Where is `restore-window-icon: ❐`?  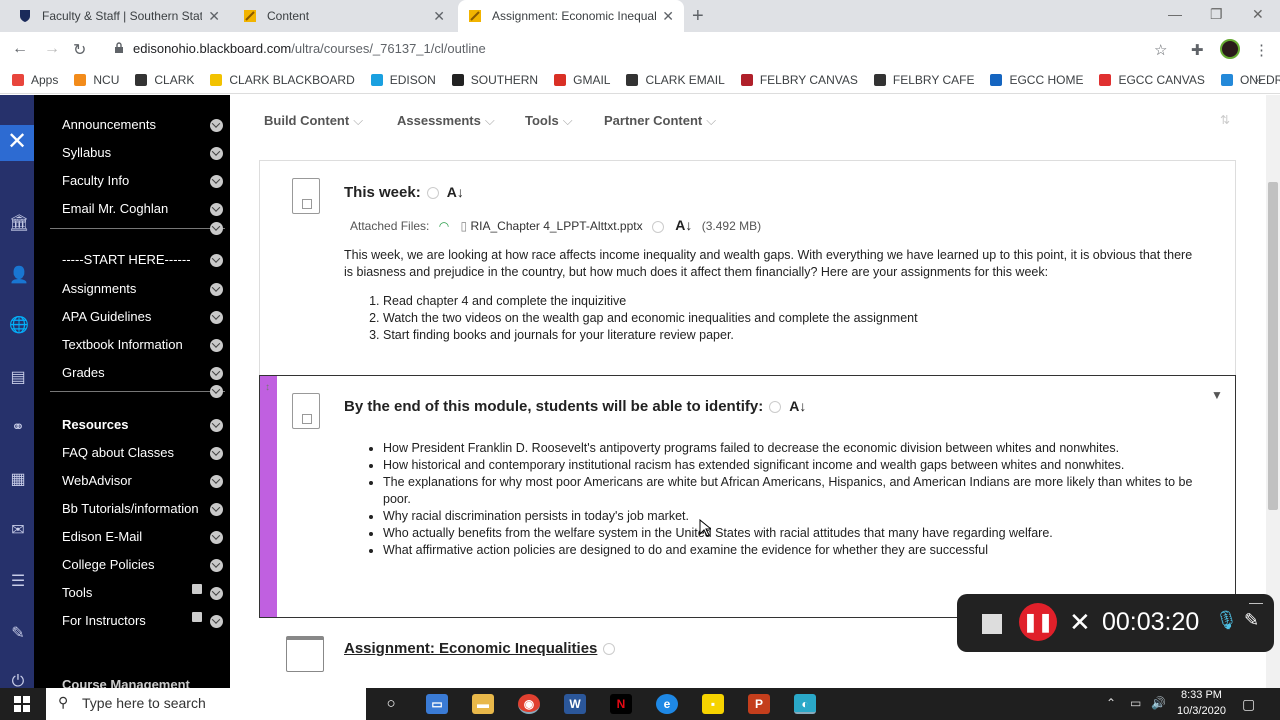 restore-window-icon: ❐ is located at coordinates (1216, 14).